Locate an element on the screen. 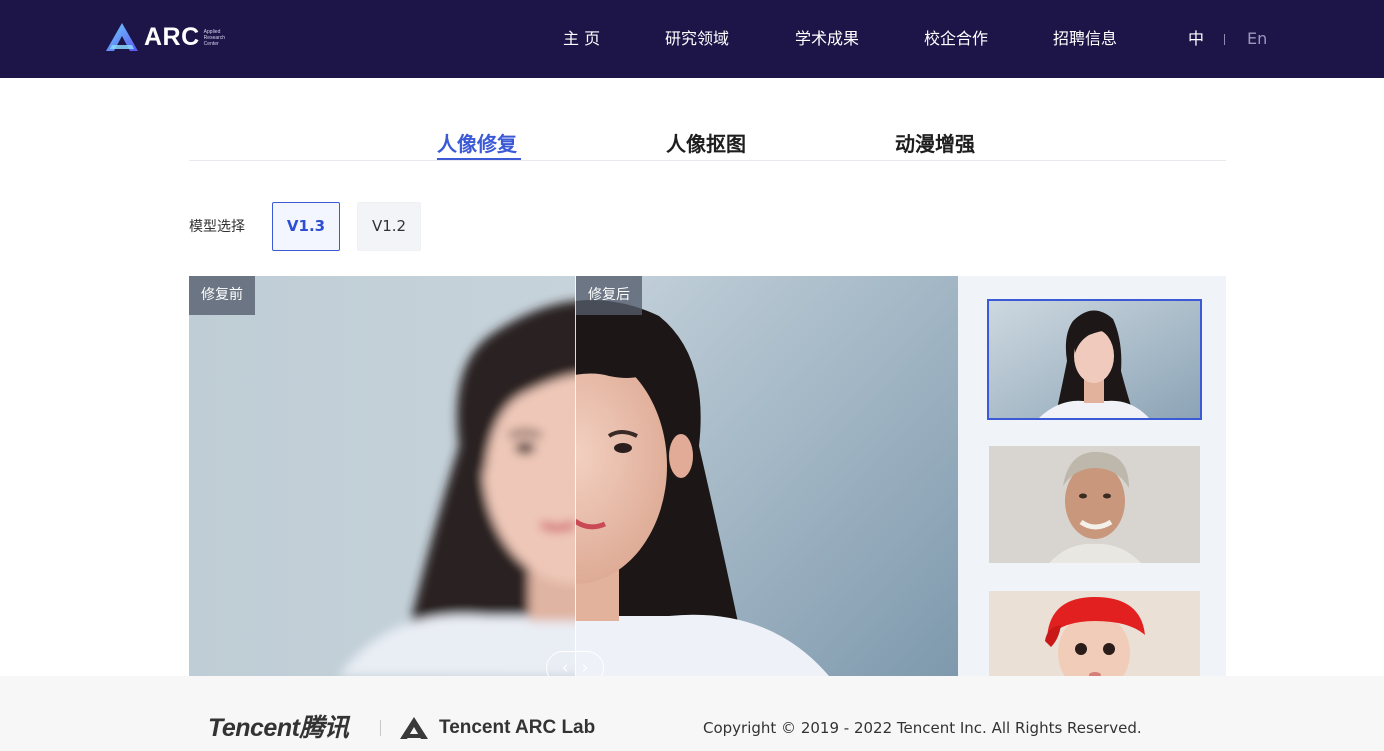 The height and width of the screenshot is (751, 1384). arc-lab-logo-icon is located at coordinates (414, 728).